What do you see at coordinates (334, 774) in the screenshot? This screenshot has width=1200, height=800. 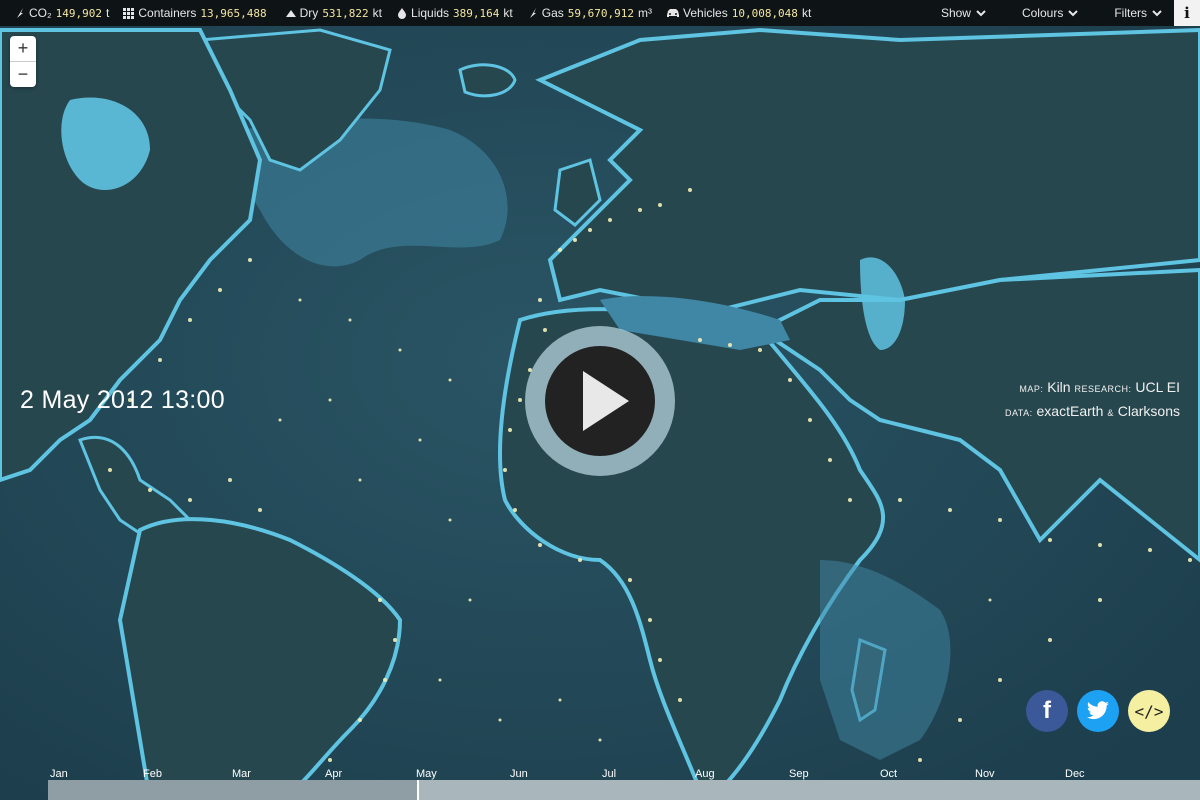 I see `month-label: Apr` at bounding box center [334, 774].